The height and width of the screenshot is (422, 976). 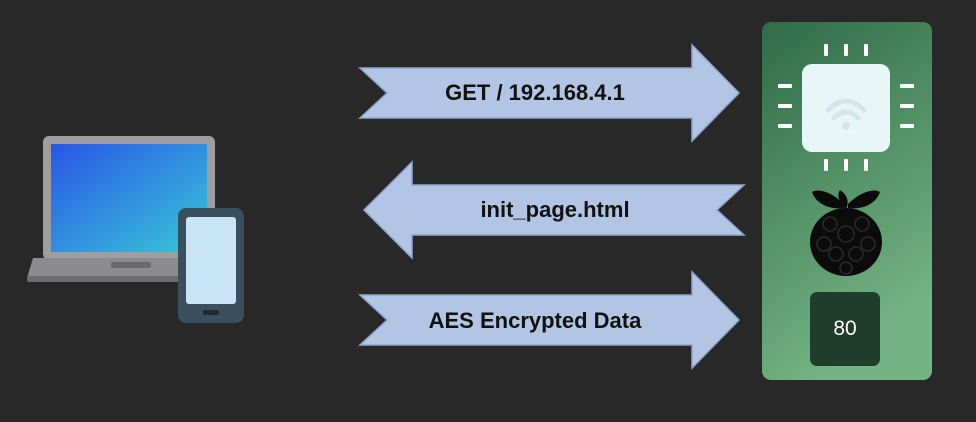 What do you see at coordinates (135, 229) in the screenshot?
I see `client-devices` at bounding box center [135, 229].